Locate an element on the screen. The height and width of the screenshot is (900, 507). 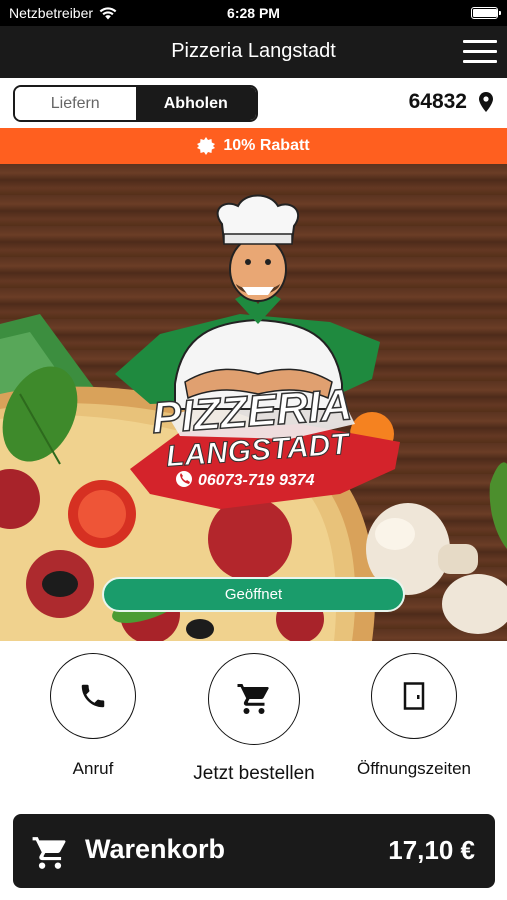
hamburger-menu-icon is located at coordinates (480, 52).